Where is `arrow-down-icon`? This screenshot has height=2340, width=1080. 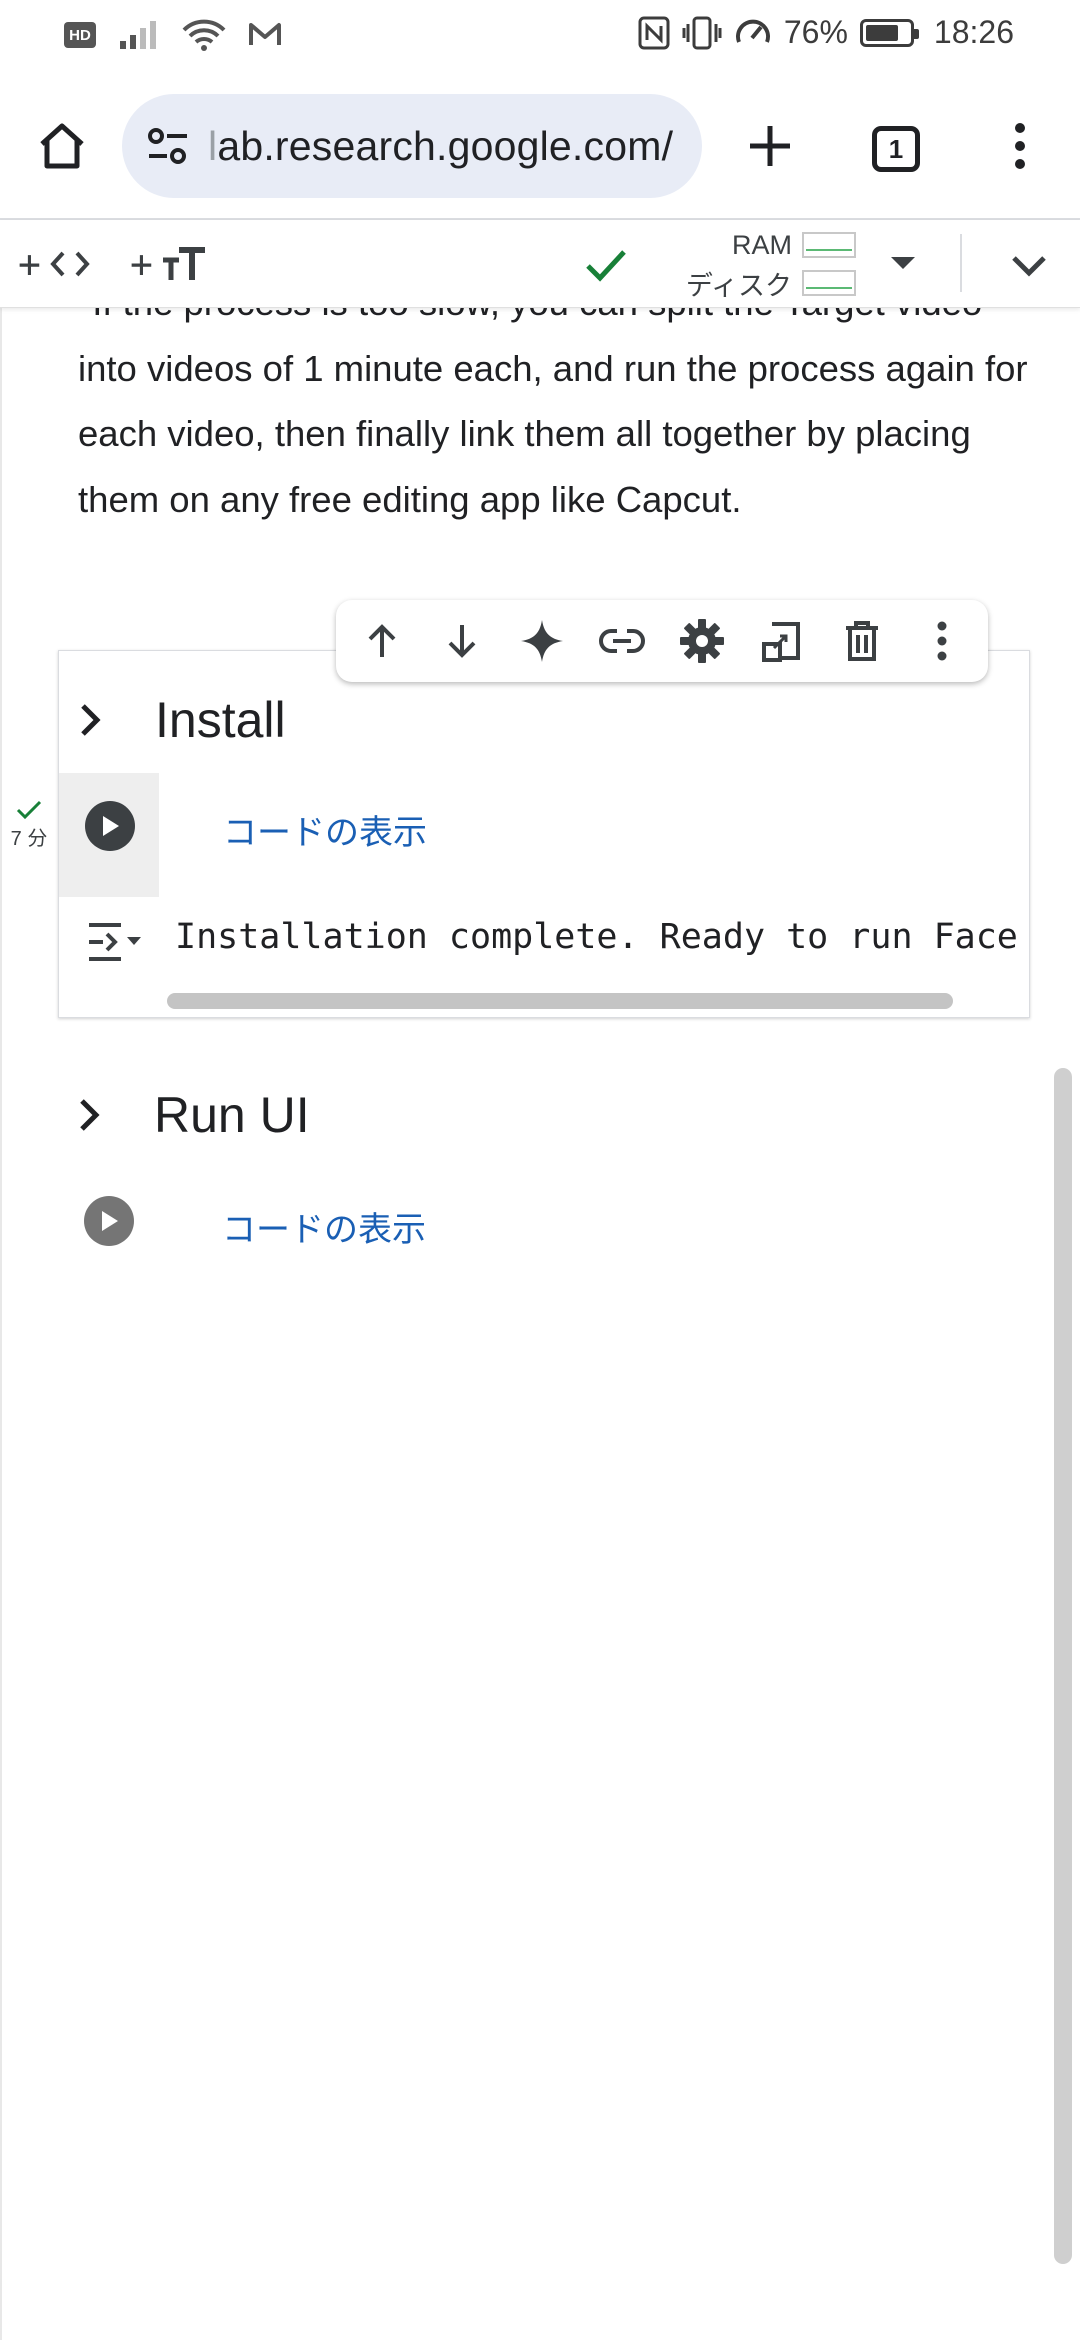
arrow-down-icon is located at coordinates (462, 641).